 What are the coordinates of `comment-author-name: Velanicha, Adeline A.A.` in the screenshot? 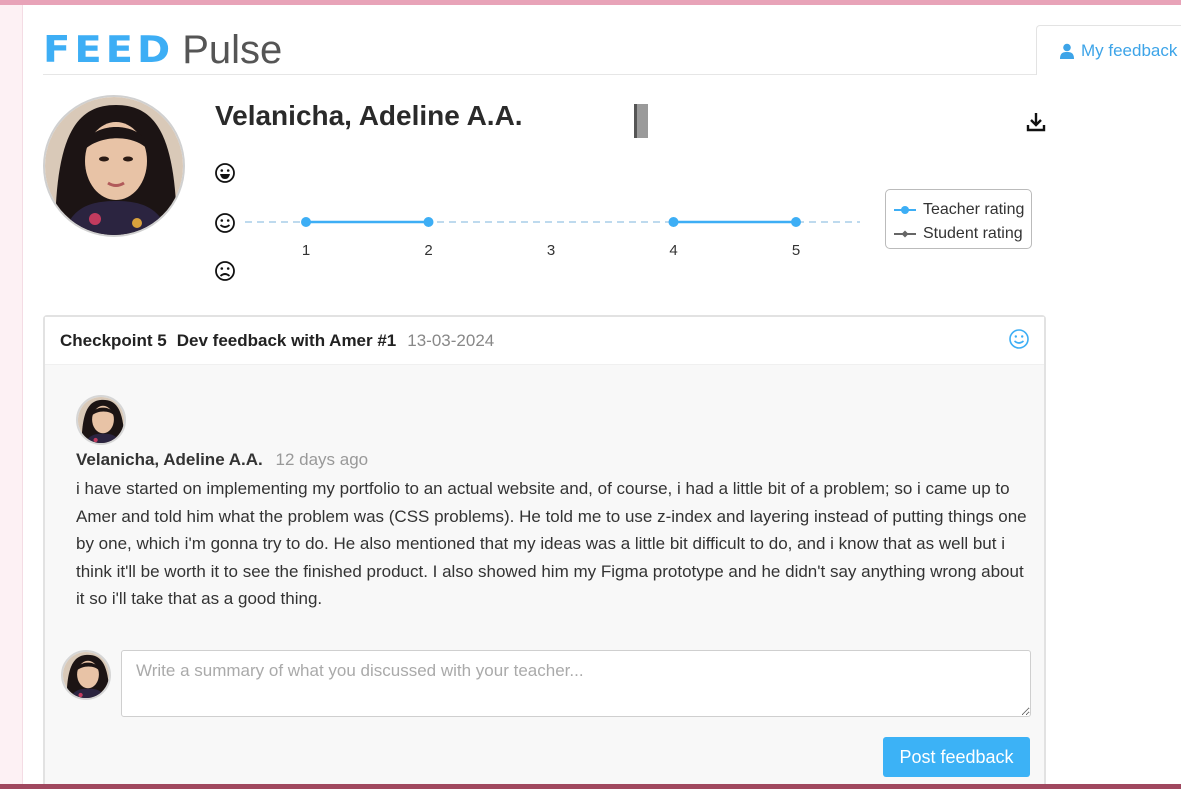 It's located at (169, 459).